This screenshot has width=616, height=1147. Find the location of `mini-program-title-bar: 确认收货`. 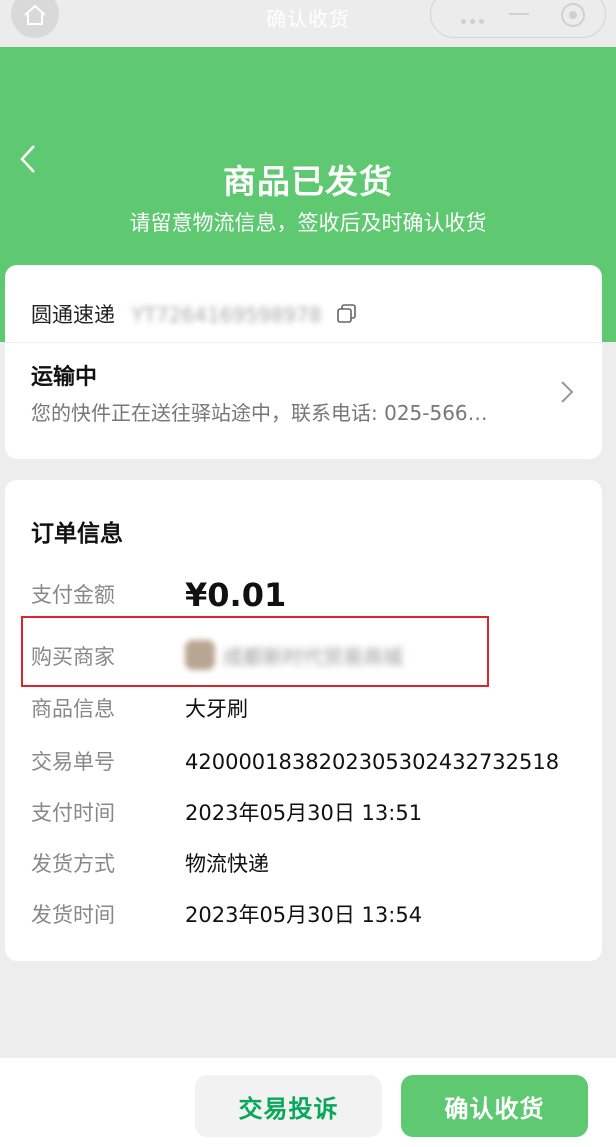

mini-program-title-bar: 确认收货 is located at coordinates (308, 23).